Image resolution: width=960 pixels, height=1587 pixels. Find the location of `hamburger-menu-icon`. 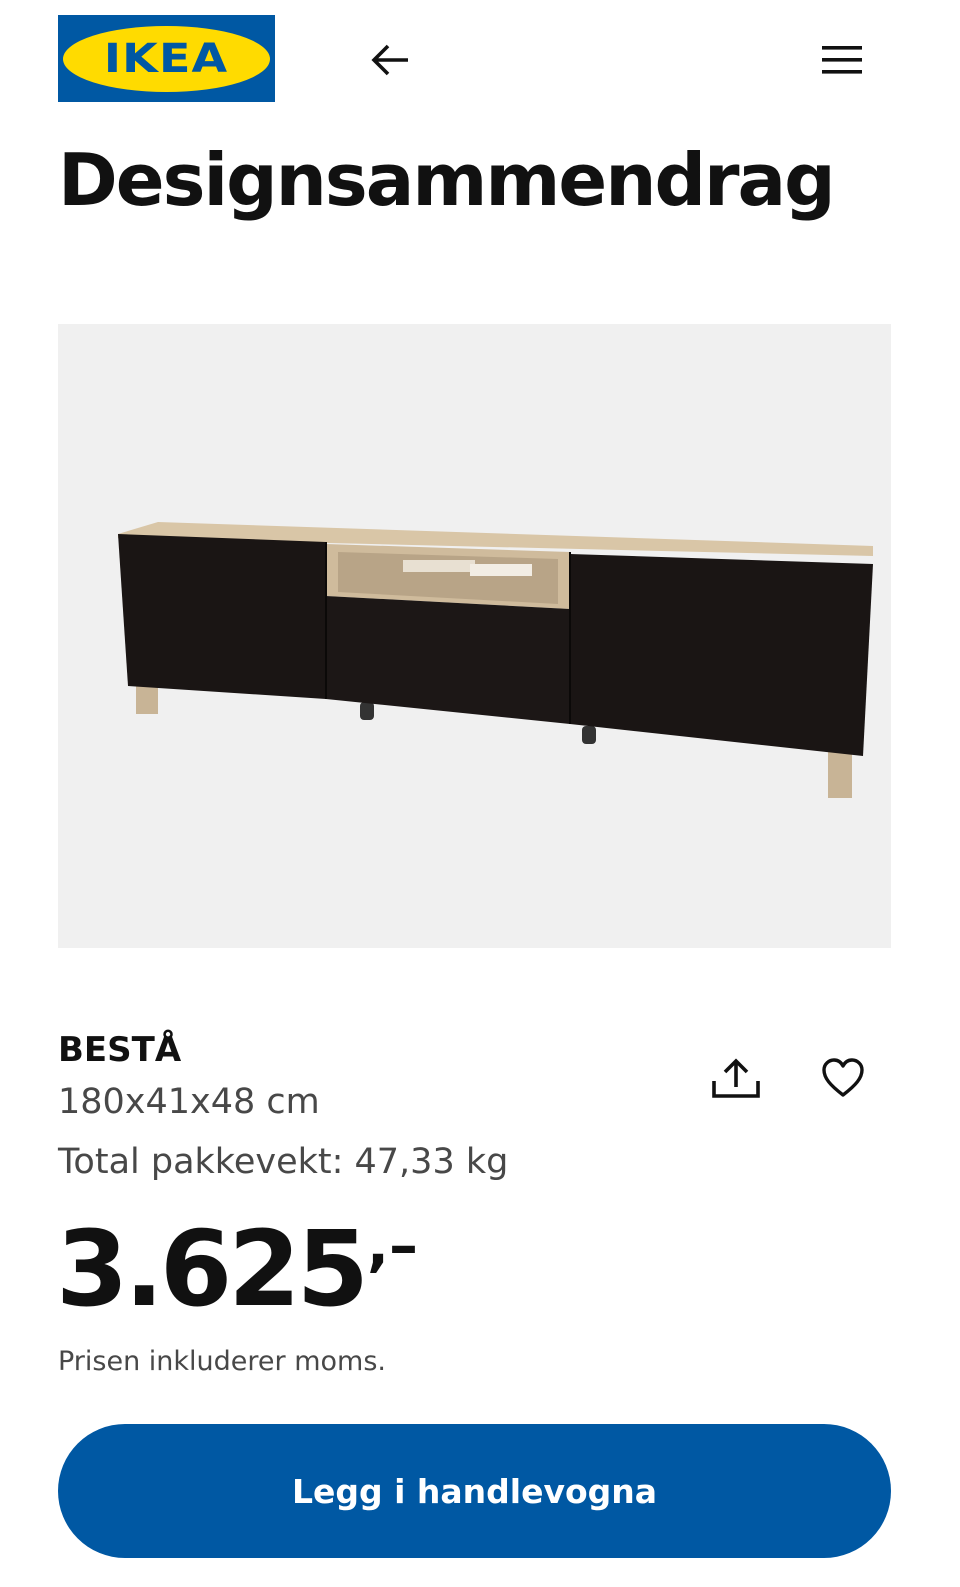

hamburger-menu-icon is located at coordinates (842, 60).